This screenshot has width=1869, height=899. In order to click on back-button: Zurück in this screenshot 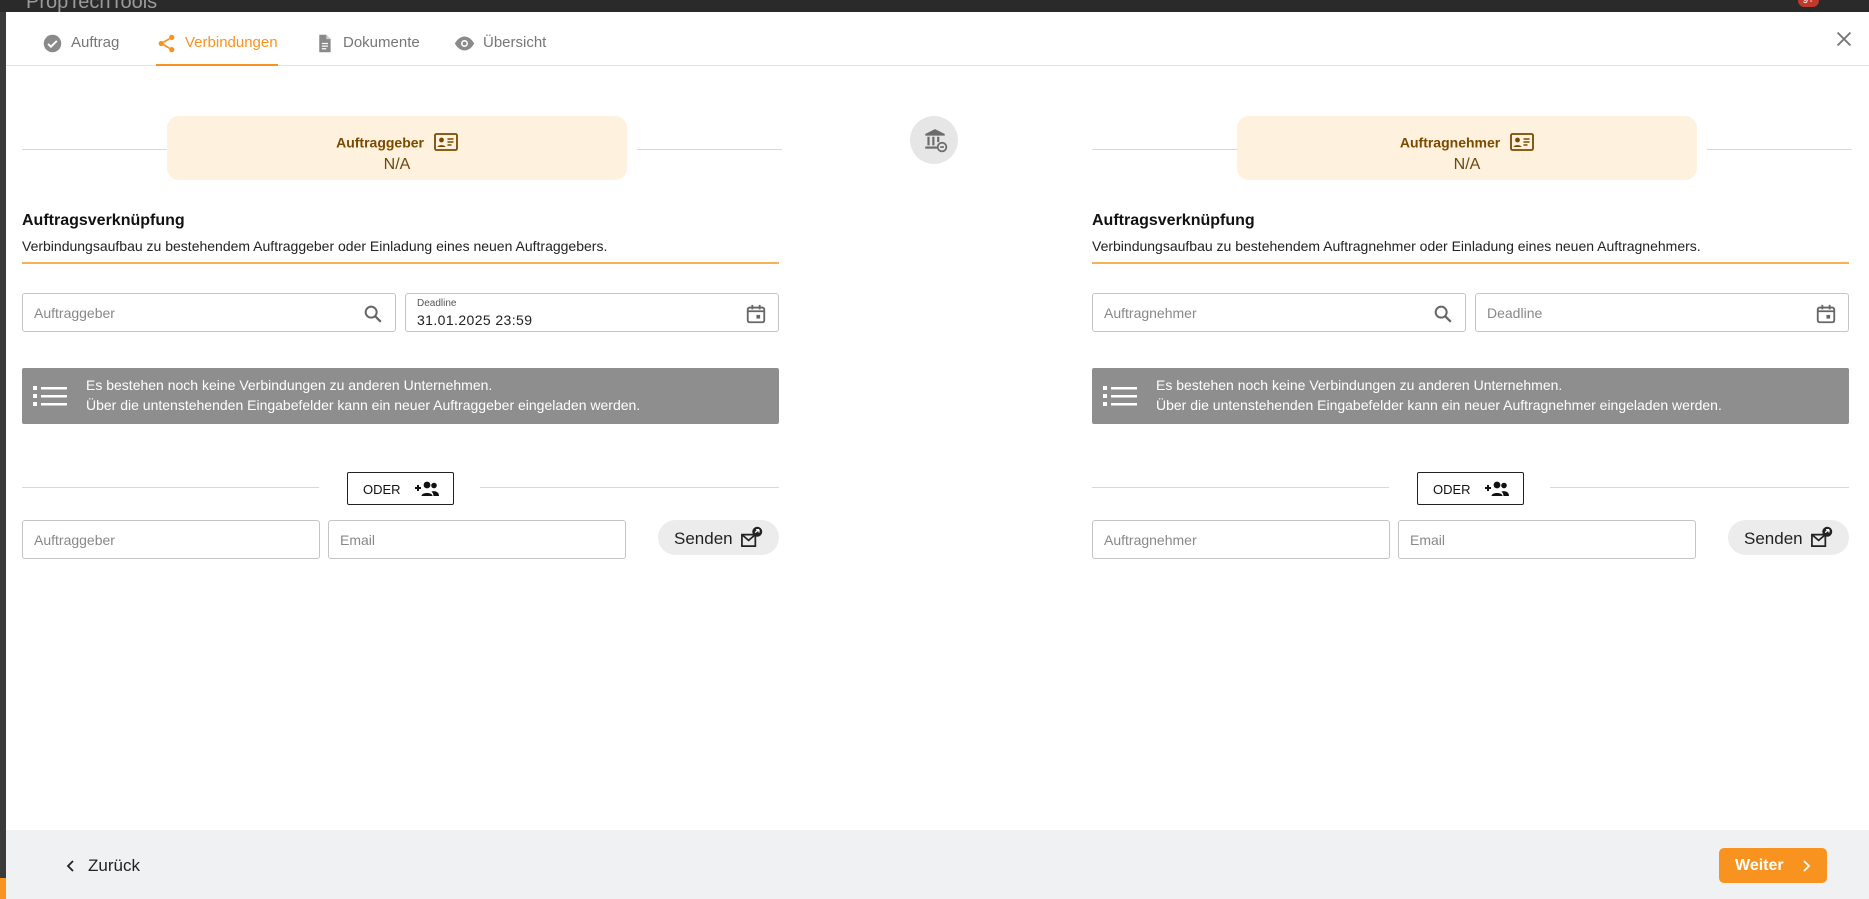, I will do `click(102, 866)`.